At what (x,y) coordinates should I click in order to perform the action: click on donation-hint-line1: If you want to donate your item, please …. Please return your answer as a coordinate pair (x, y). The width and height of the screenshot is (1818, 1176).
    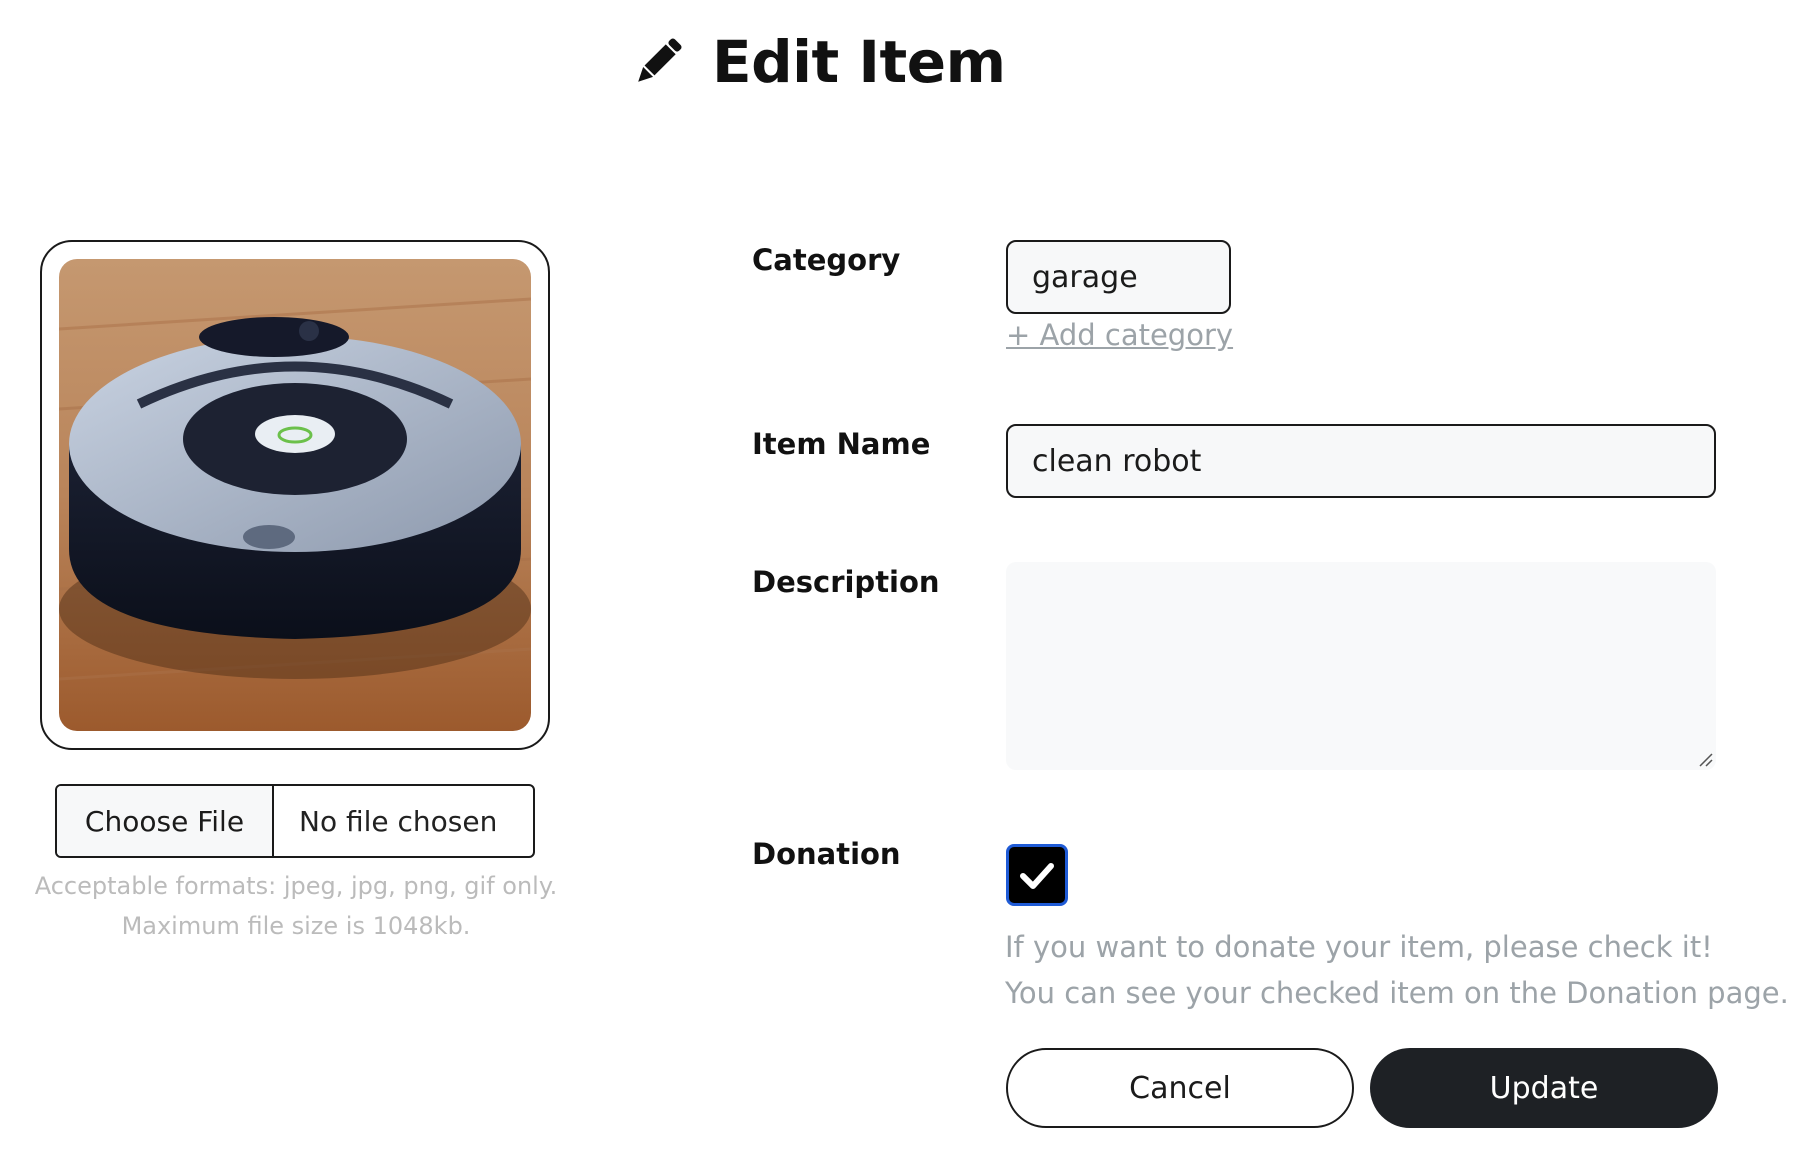
    Looking at the image, I should click on (1359, 947).